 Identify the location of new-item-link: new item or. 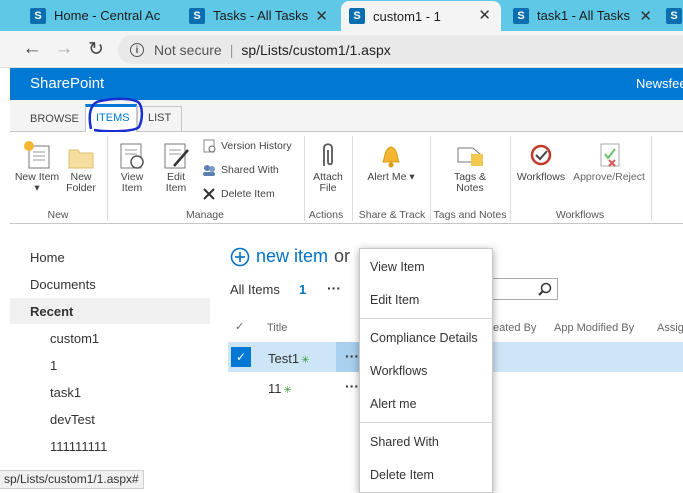
(290, 256).